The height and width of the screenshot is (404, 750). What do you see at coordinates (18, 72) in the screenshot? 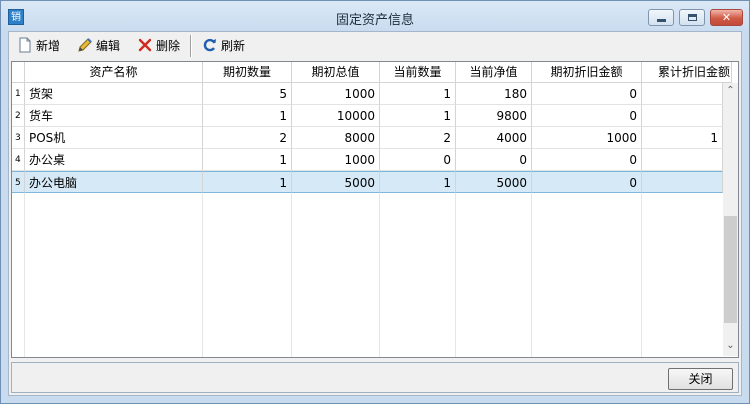
I see `row-header-corner` at bounding box center [18, 72].